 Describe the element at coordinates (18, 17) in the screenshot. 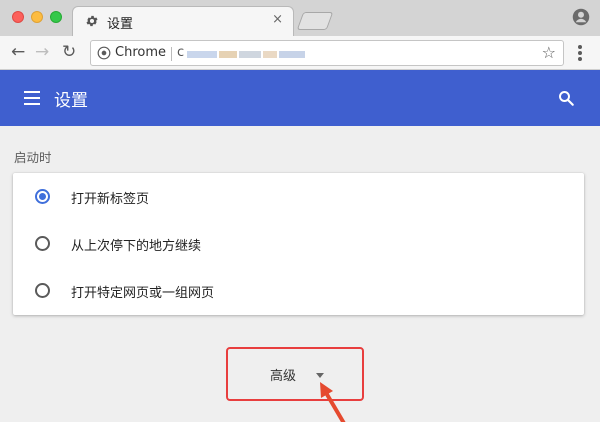

I see `close-window-button` at that location.